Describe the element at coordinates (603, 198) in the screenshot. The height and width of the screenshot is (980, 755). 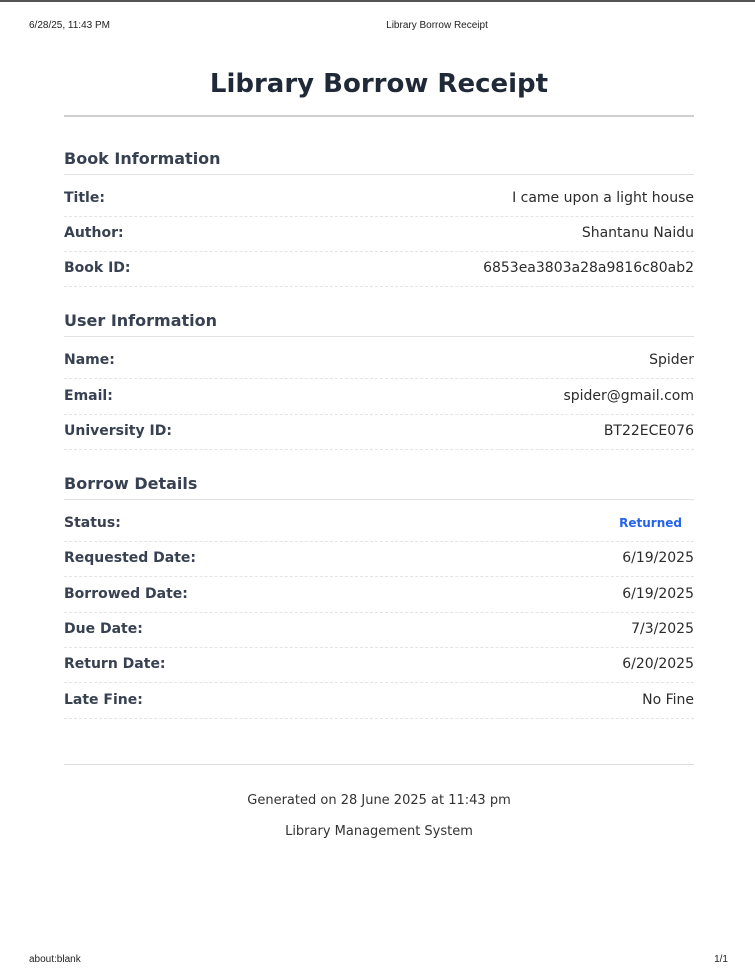
I see `book-title-value: I came upon a light house` at that location.